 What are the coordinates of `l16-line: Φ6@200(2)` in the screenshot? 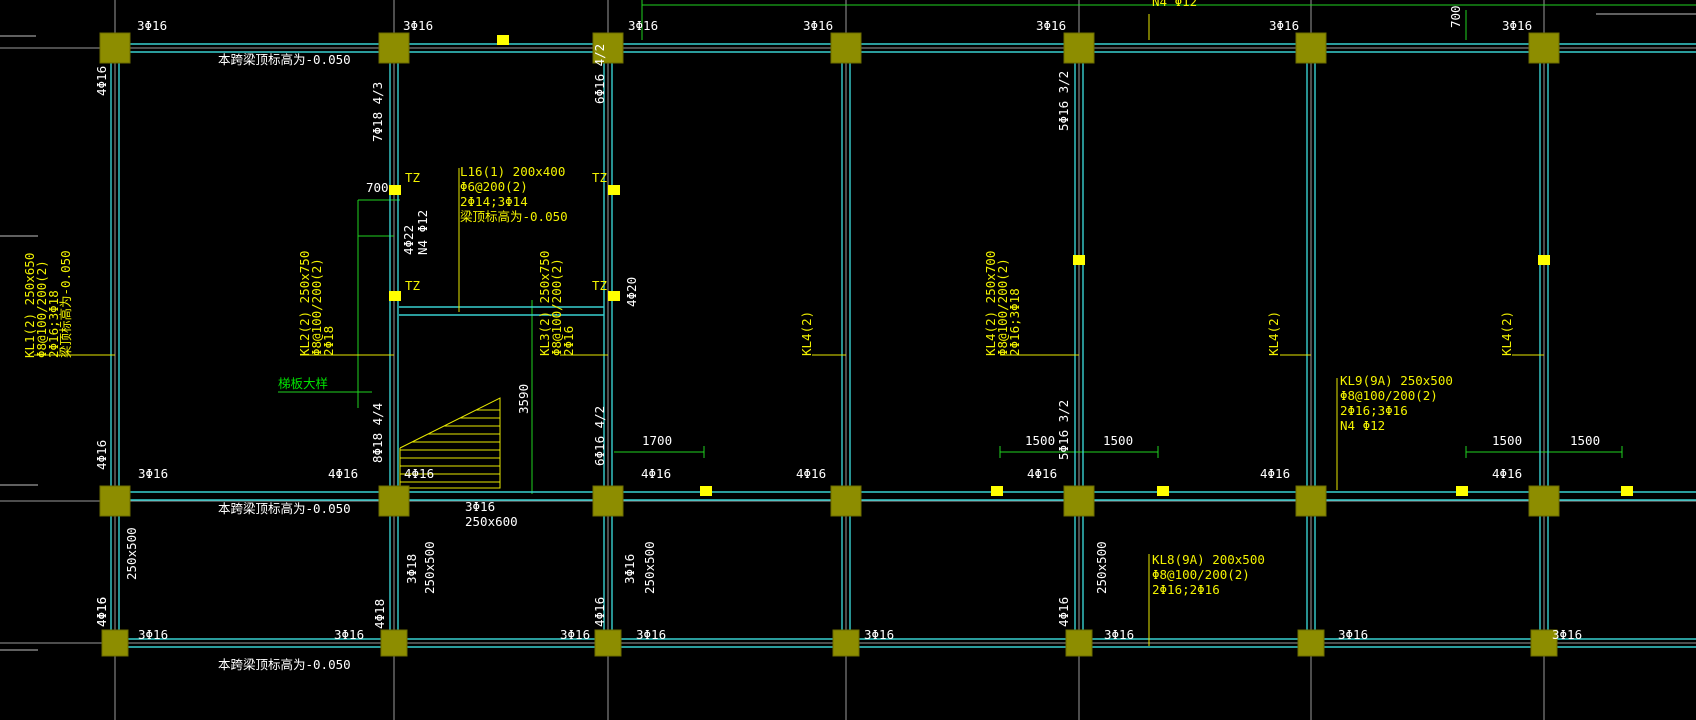 It's located at (494, 186).